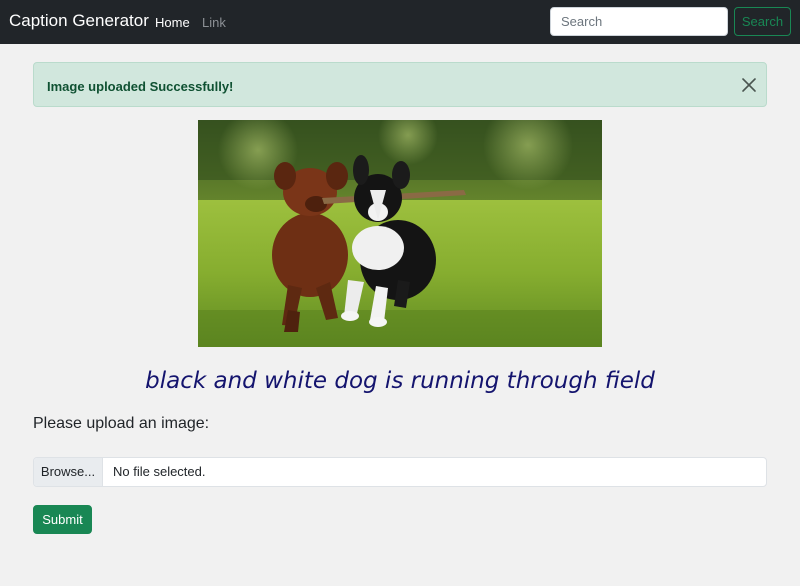 The height and width of the screenshot is (586, 800). Describe the element at coordinates (159, 471) in the screenshot. I see `file-status: No file selected.` at that location.